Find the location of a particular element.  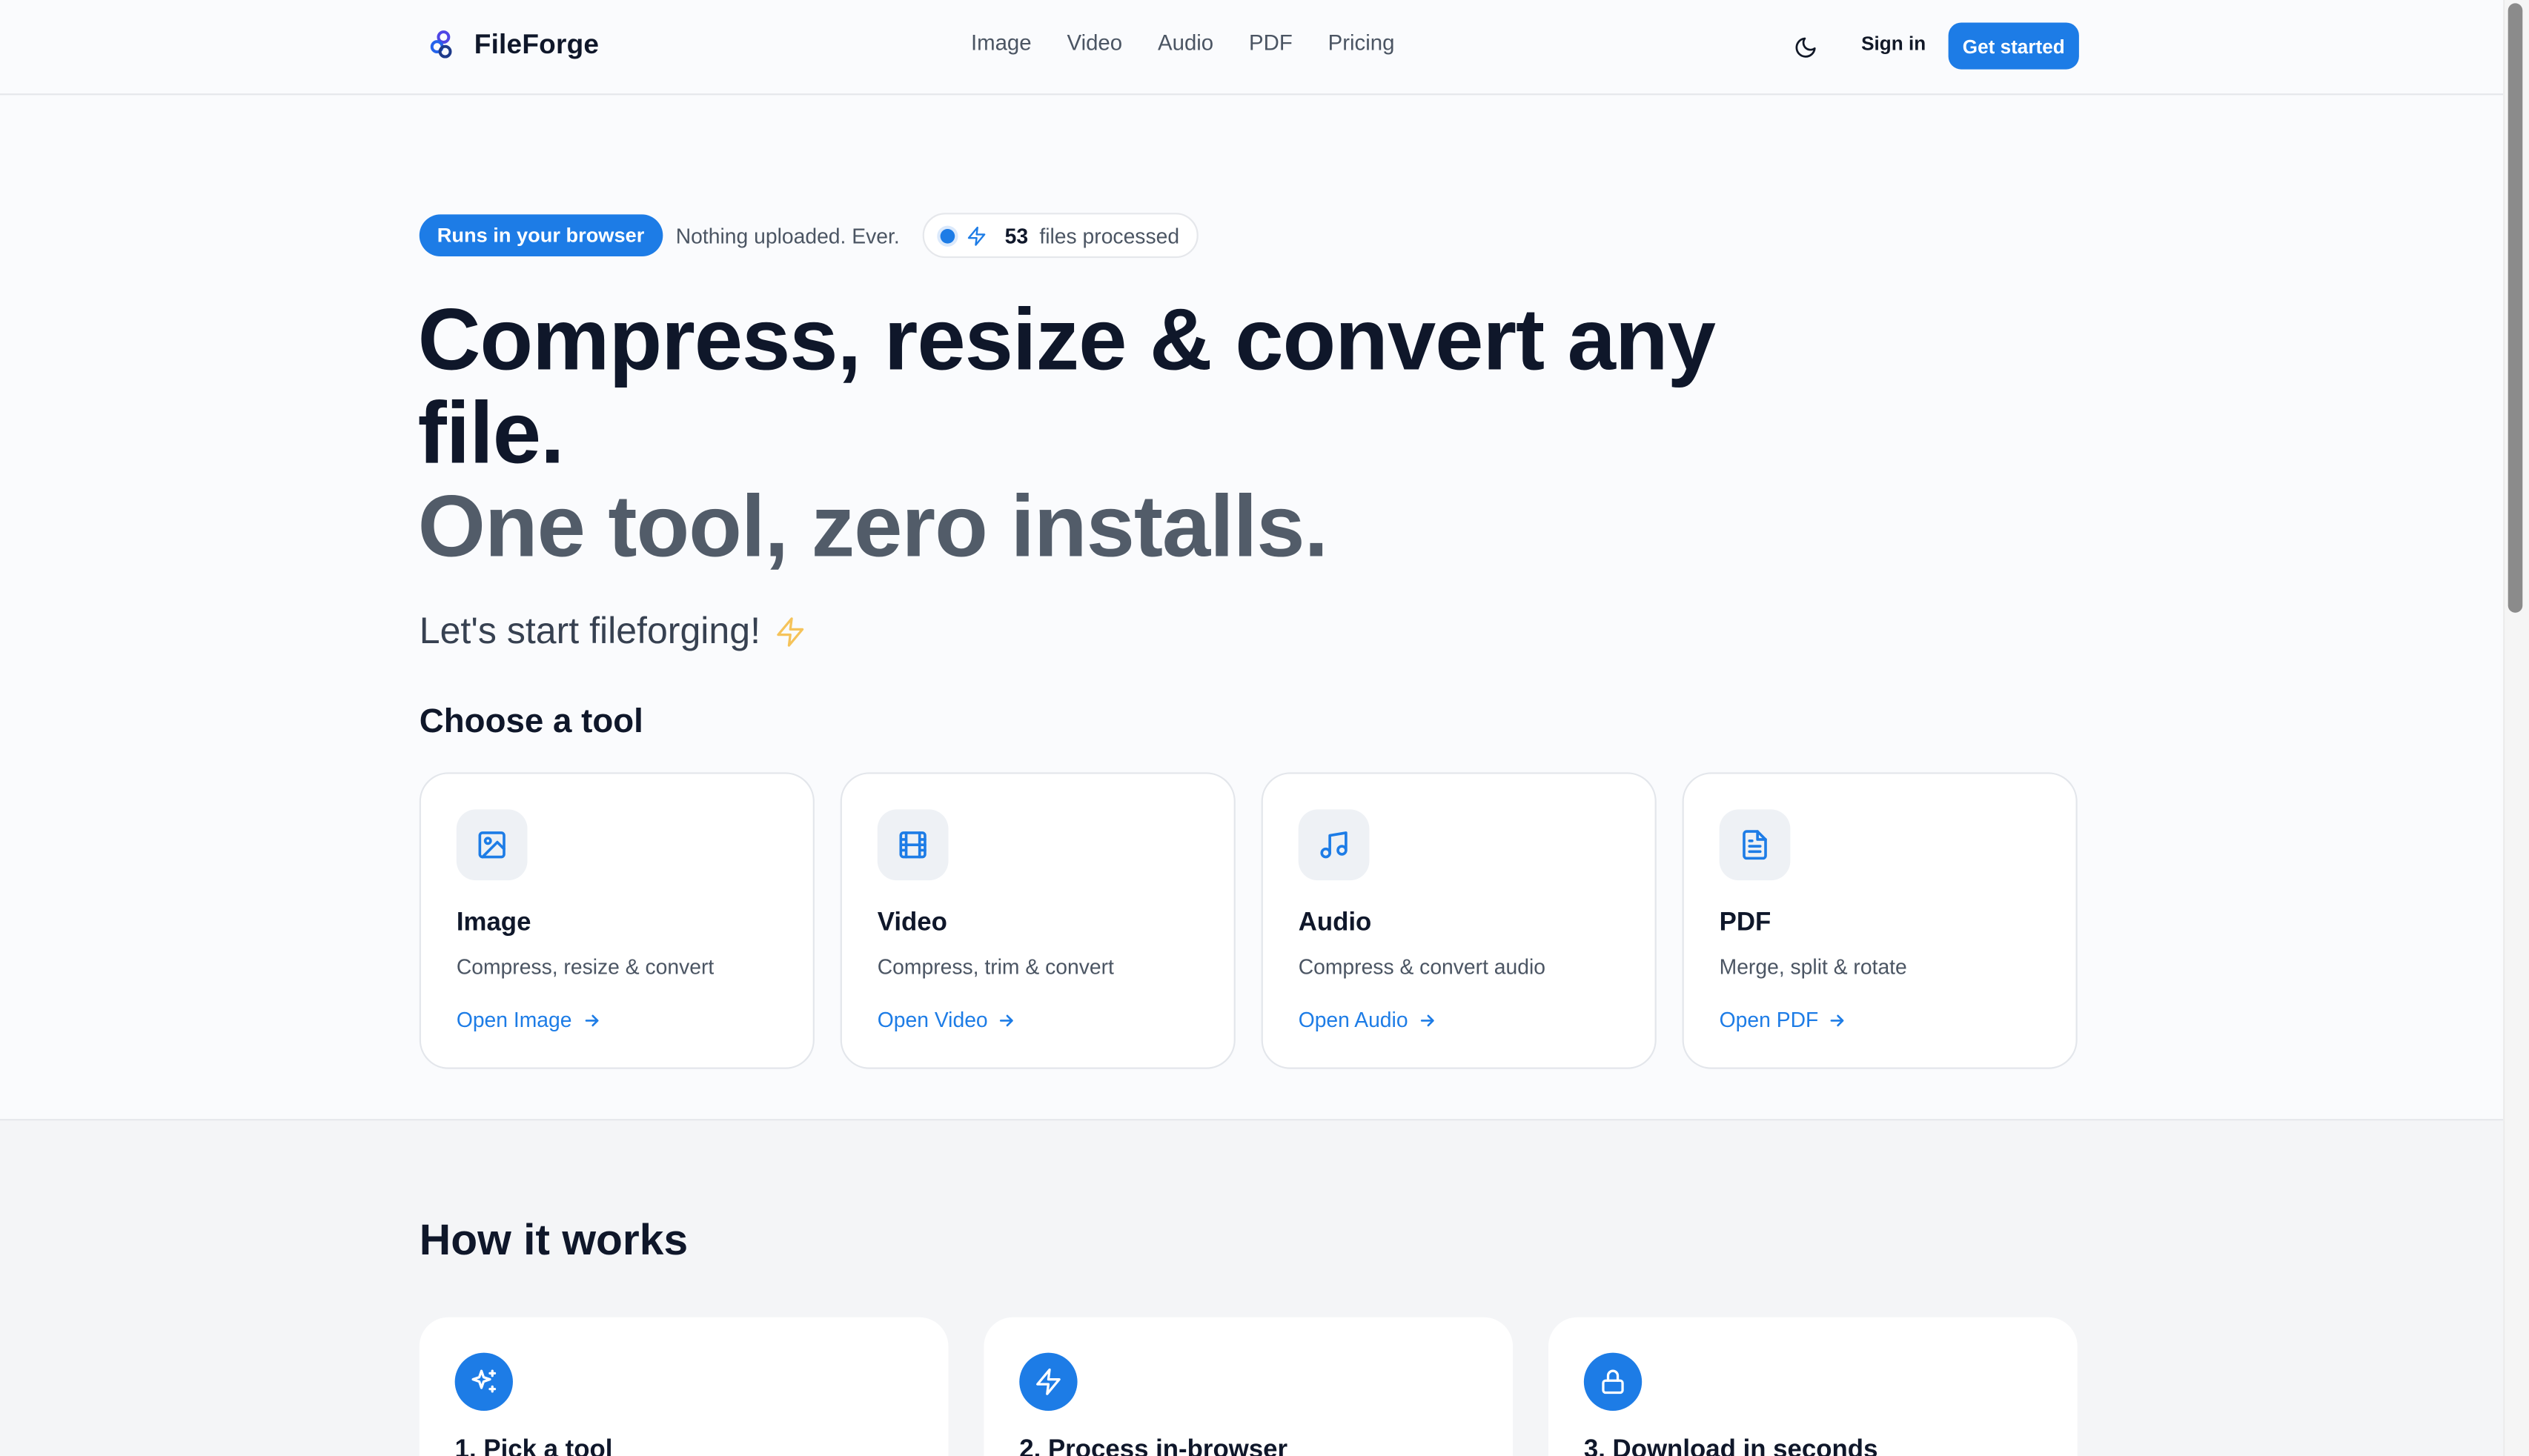

lock-icon is located at coordinates (1613, 1381).